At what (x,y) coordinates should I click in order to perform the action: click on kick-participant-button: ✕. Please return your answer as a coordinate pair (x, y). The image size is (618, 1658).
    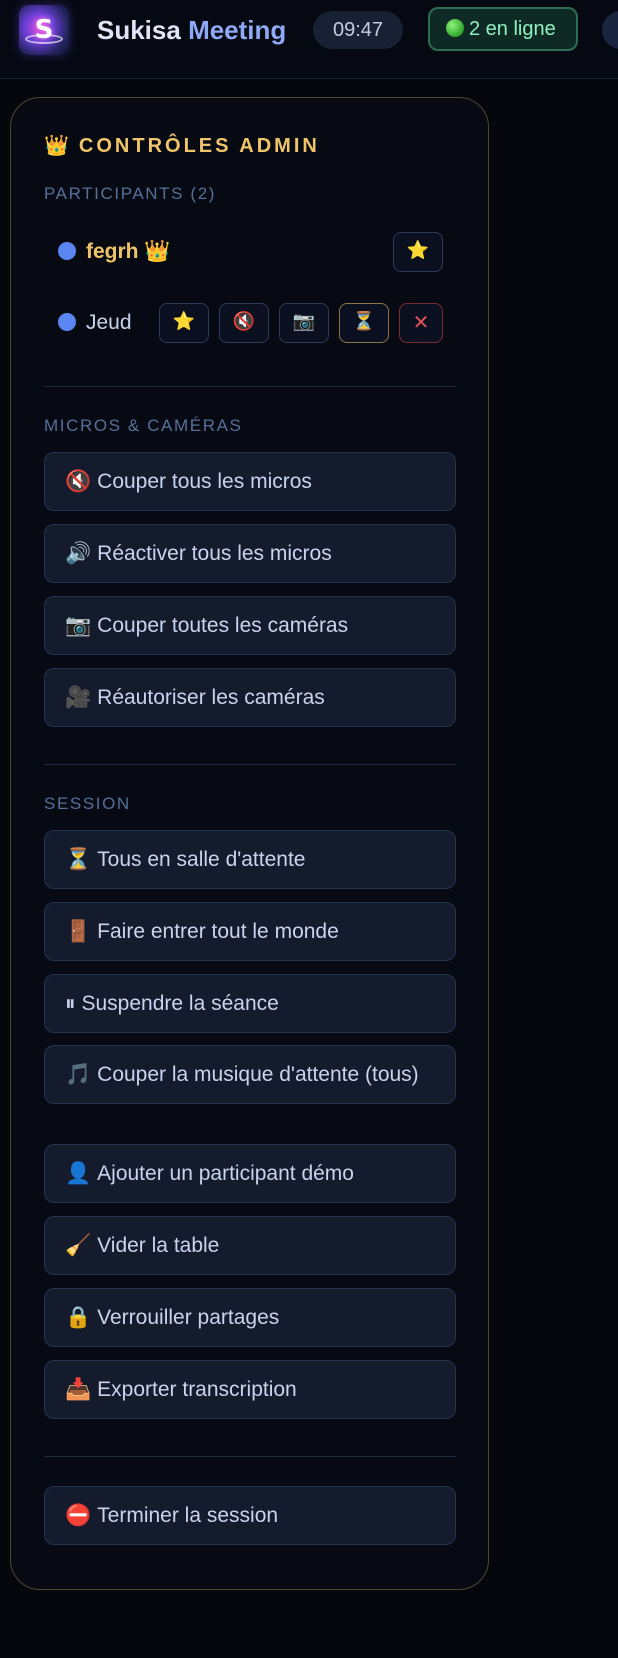
    Looking at the image, I should click on (421, 323).